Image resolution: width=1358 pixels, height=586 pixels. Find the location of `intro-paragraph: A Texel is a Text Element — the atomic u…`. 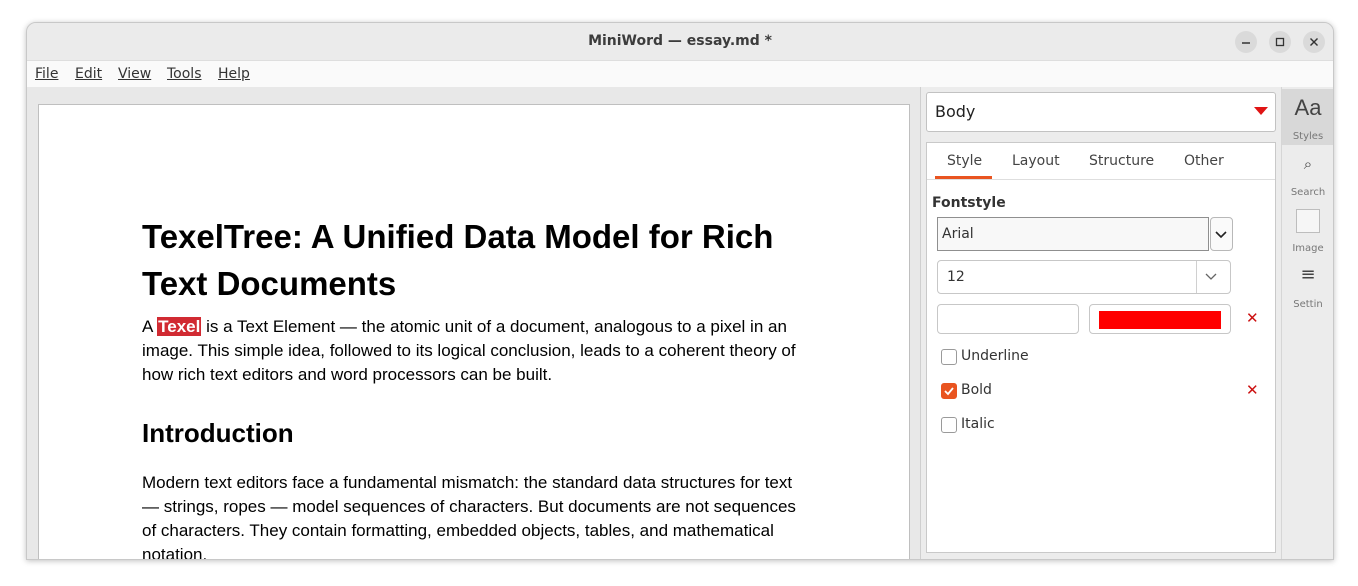

intro-paragraph: A Texel is a Text Element — the atomic u… is located at coordinates (472, 351).